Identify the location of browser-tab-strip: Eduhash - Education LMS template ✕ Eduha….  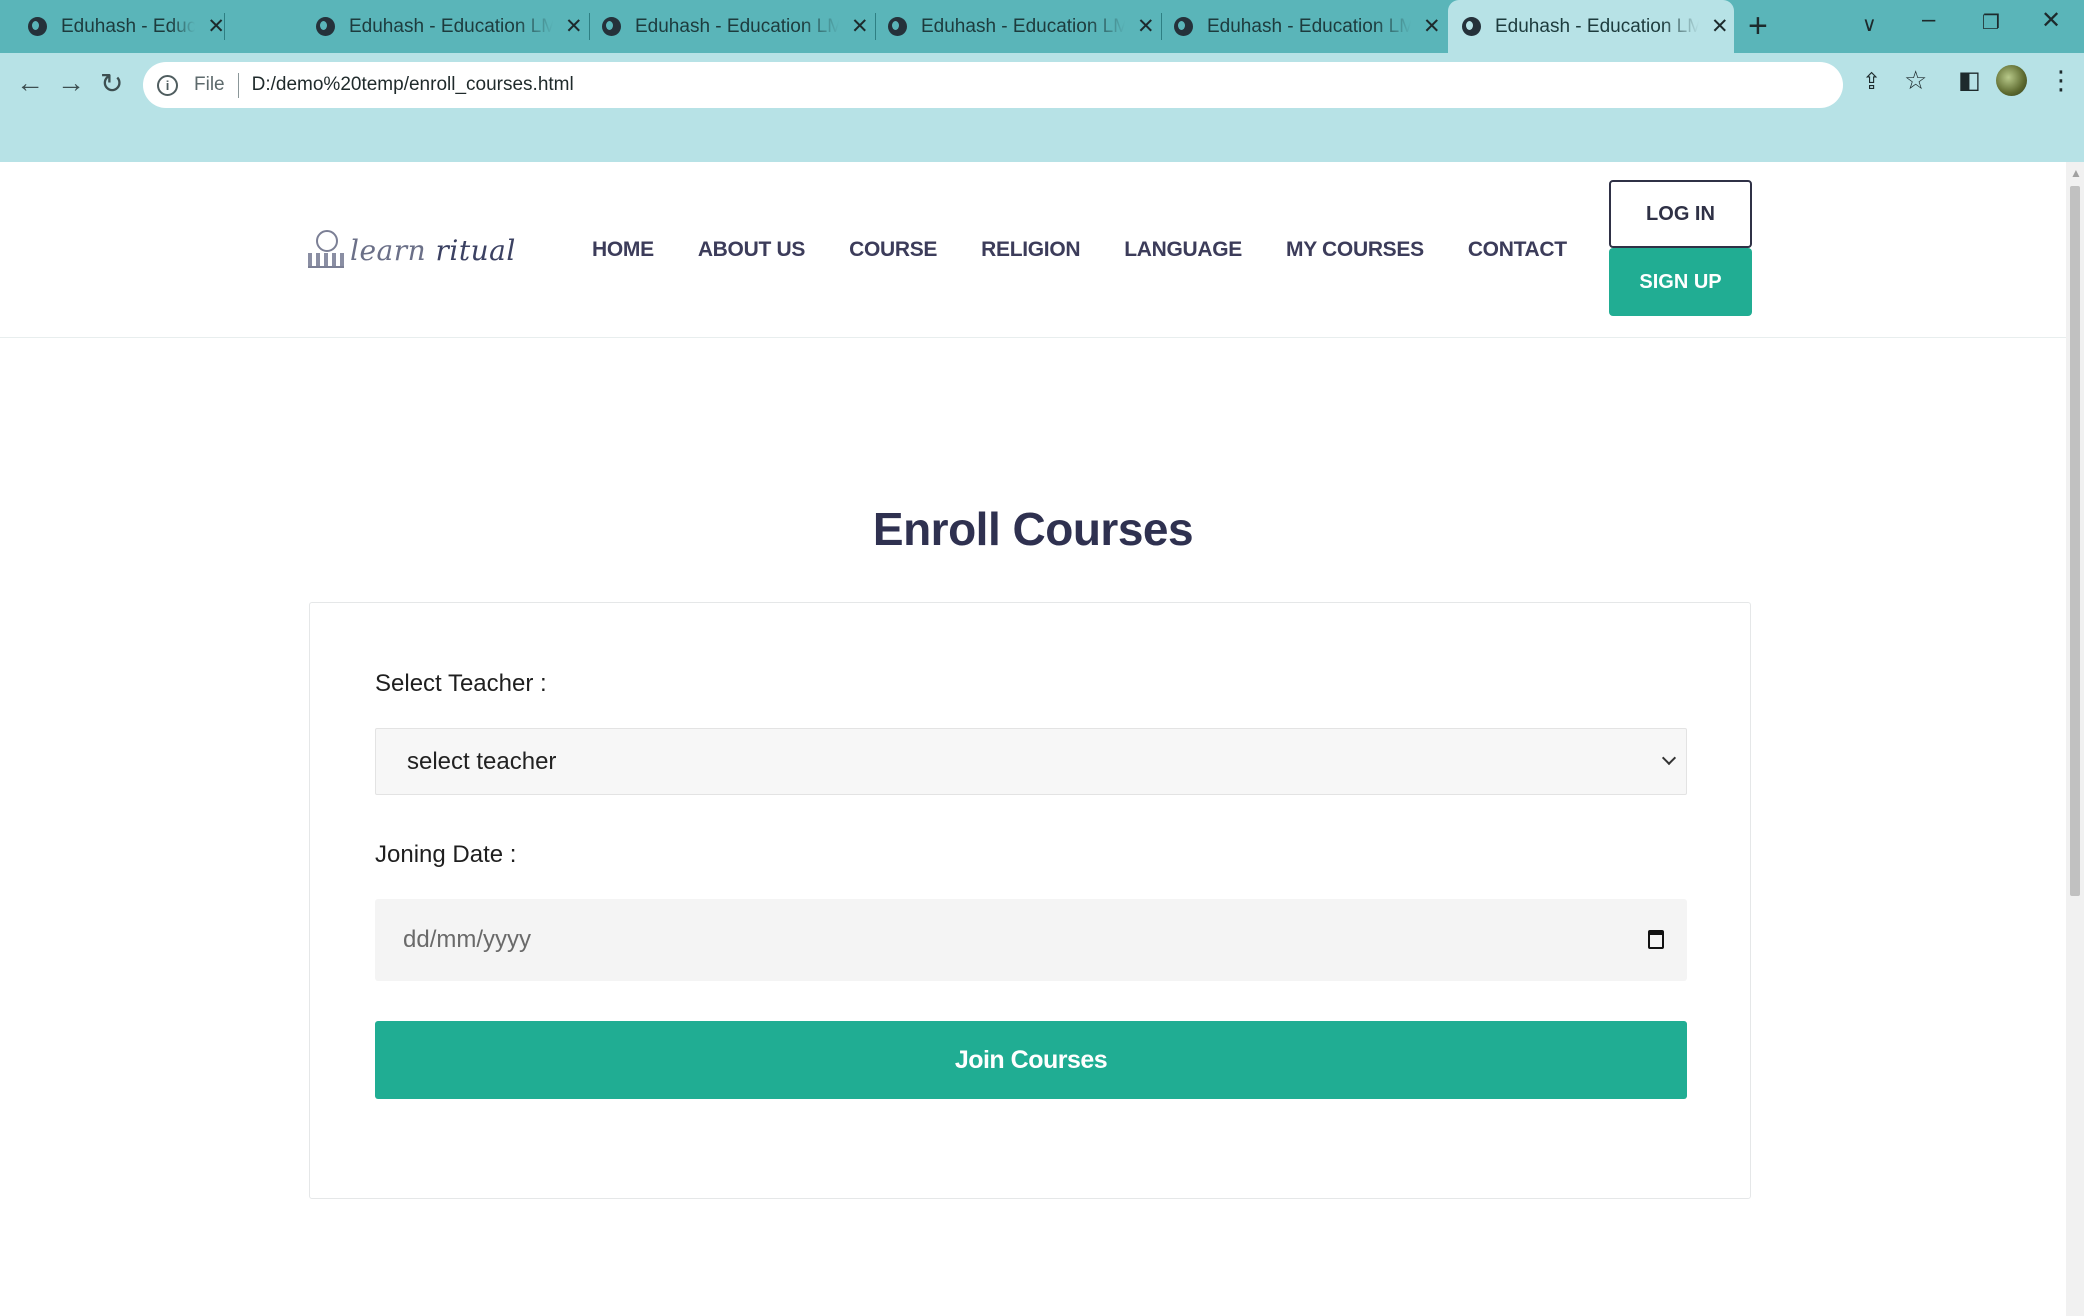
(1042, 26).